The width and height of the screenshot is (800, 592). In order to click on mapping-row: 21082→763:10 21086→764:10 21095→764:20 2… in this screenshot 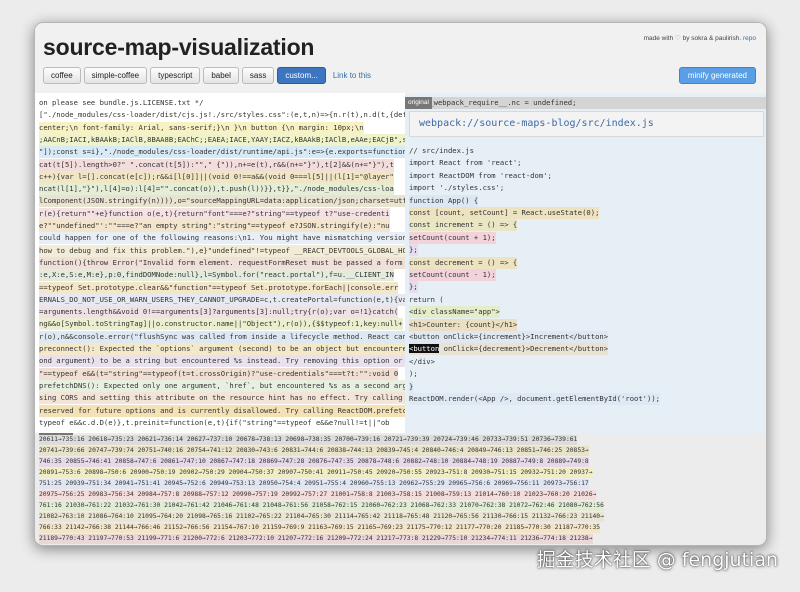, I will do `click(321, 517)`.